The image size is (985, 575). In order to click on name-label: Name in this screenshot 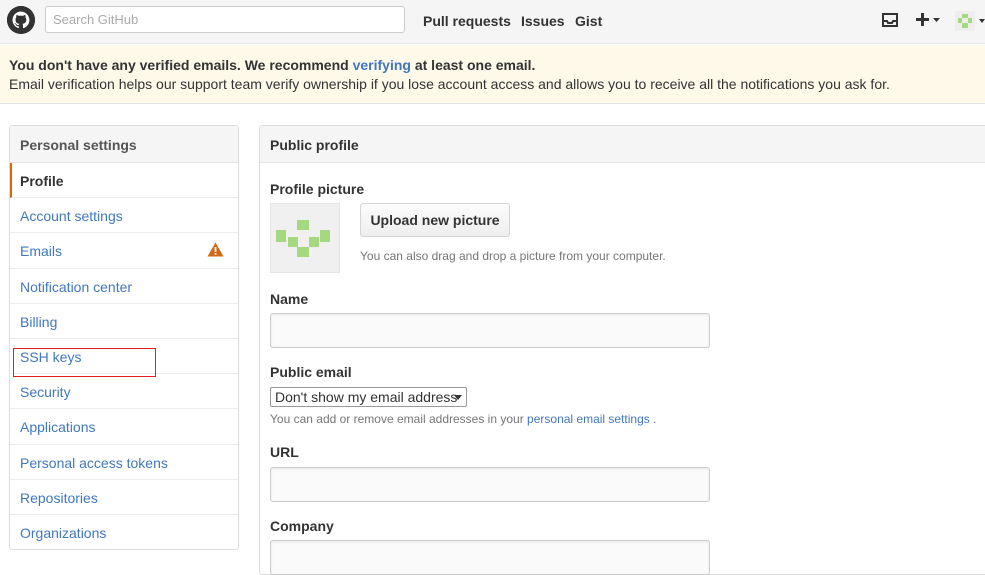, I will do `click(289, 299)`.